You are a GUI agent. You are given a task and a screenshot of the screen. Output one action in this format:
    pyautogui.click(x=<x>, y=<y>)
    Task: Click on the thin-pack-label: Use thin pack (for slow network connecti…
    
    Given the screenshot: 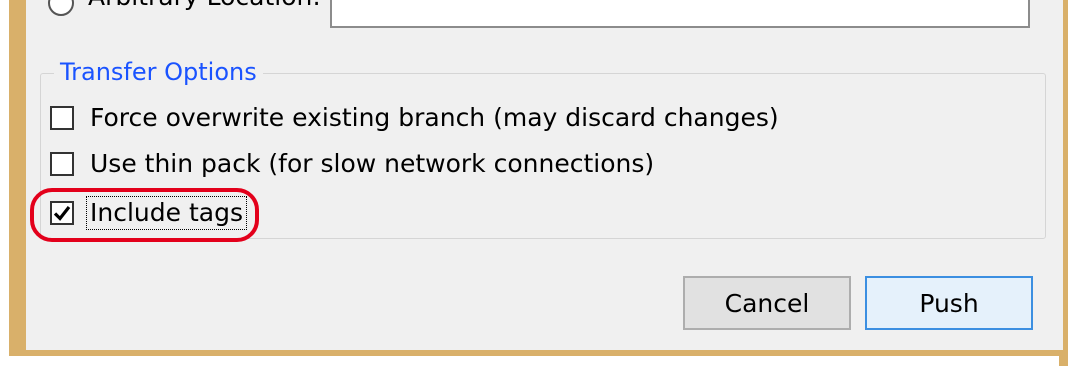 What is the action you would take?
    pyautogui.click(x=372, y=163)
    